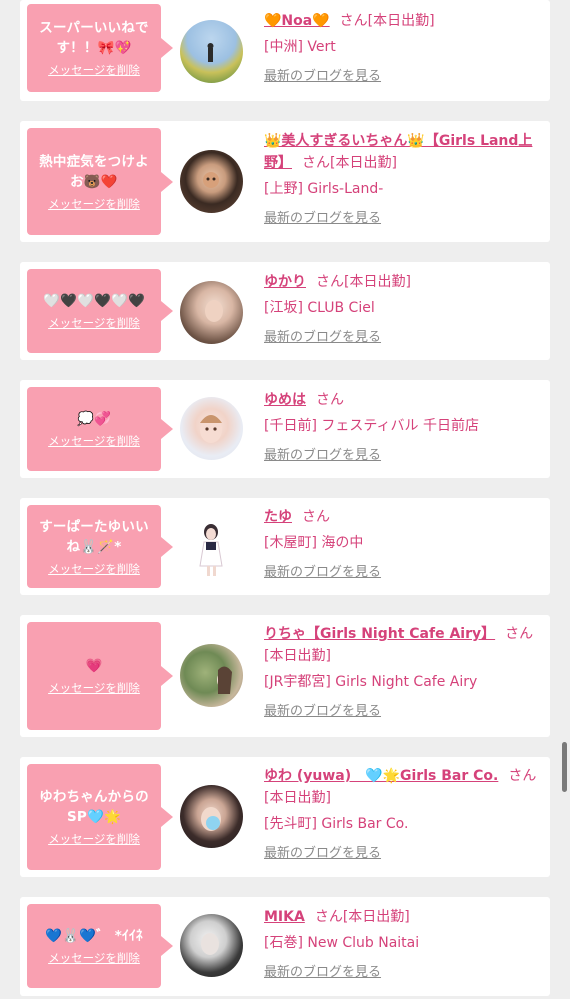 This screenshot has width=570, height=999. What do you see at coordinates (94, 171) in the screenshot?
I see `message-text: 熱中症気をつけよお🐻❤️` at bounding box center [94, 171].